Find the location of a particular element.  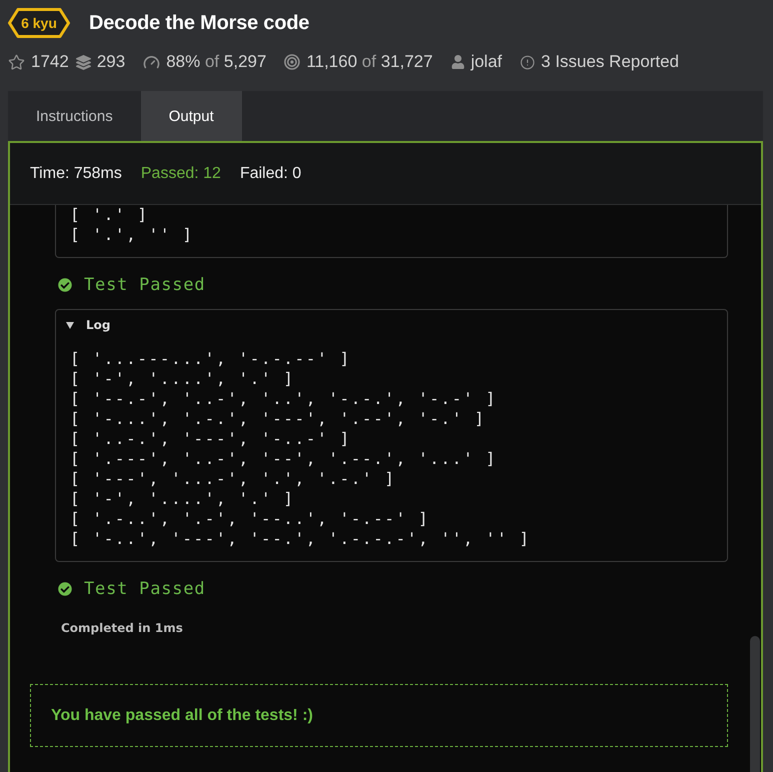

author-link: jolaf is located at coordinates (486, 62).